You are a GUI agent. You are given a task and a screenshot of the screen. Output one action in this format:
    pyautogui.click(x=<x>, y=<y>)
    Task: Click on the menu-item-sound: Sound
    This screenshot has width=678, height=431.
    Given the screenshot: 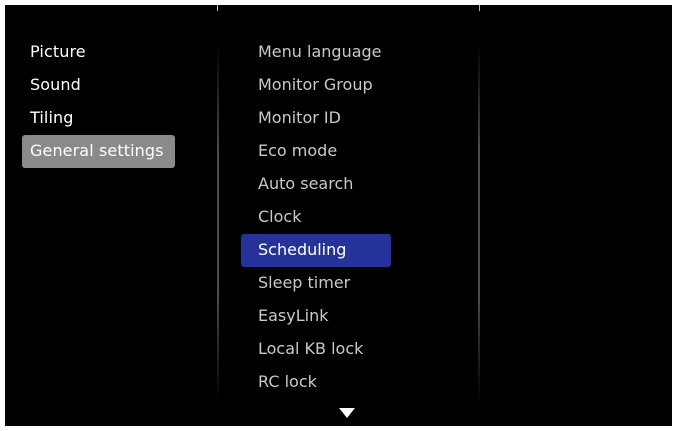 What is the action you would take?
    pyautogui.click(x=99, y=85)
    